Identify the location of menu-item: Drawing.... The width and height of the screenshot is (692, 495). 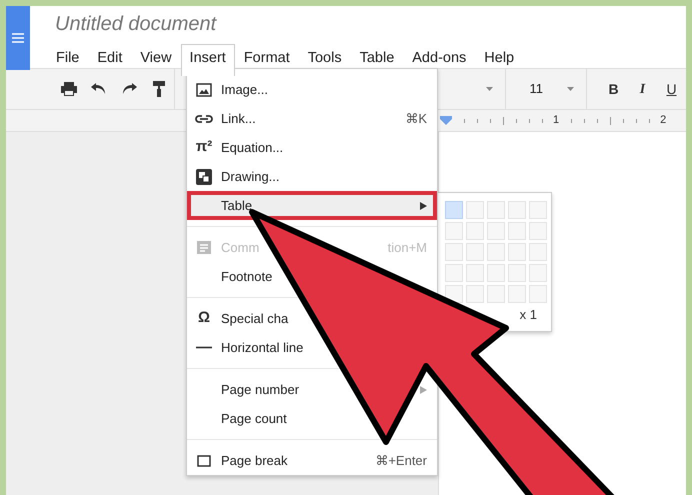
(233, 176).